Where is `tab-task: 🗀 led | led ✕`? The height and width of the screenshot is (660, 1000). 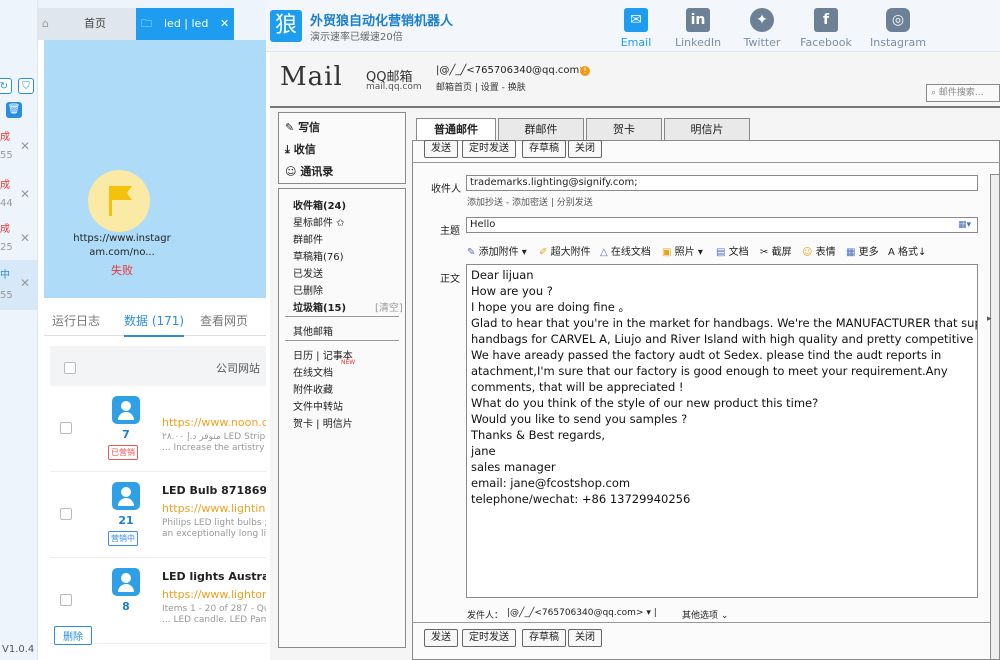 tab-task: 🗀 led | led ✕ is located at coordinates (185, 24).